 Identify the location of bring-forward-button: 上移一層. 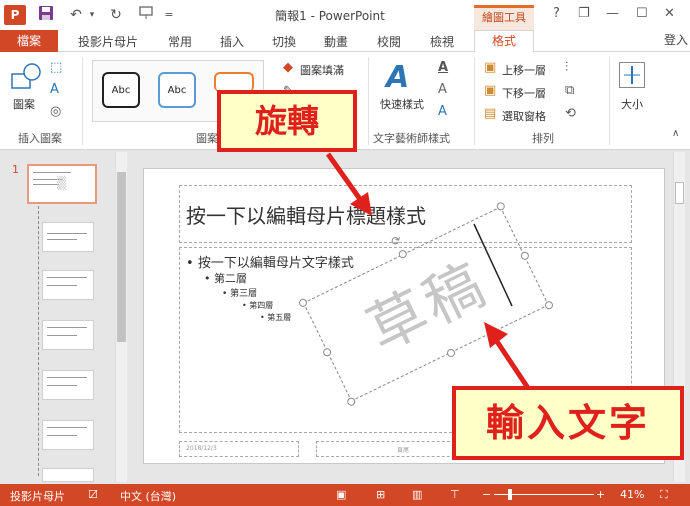
(524, 70).